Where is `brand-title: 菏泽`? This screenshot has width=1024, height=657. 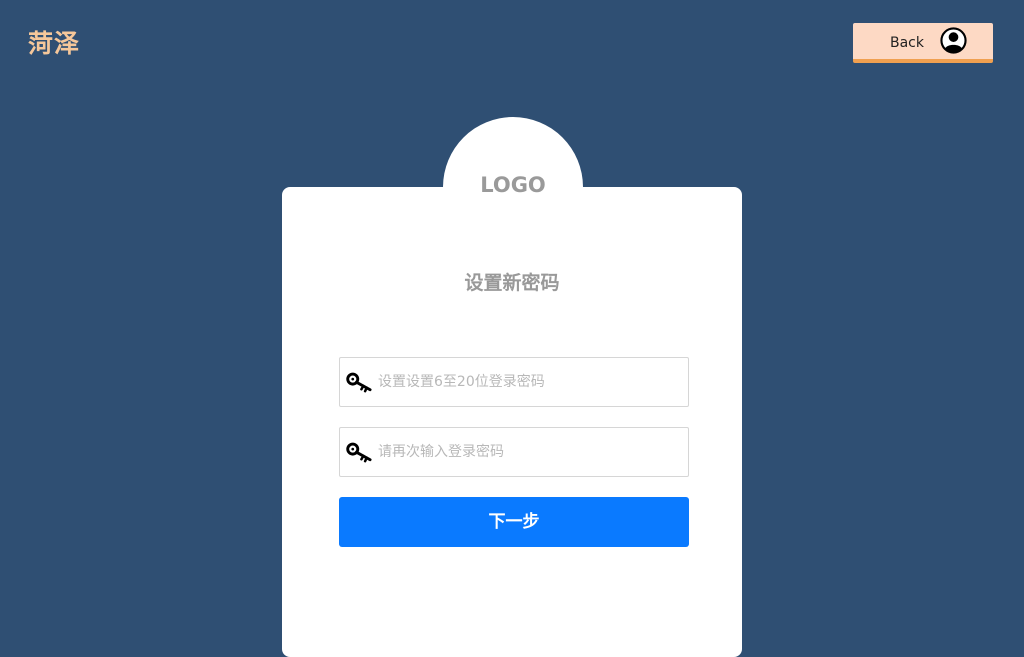 brand-title: 菏泽 is located at coordinates (54, 43).